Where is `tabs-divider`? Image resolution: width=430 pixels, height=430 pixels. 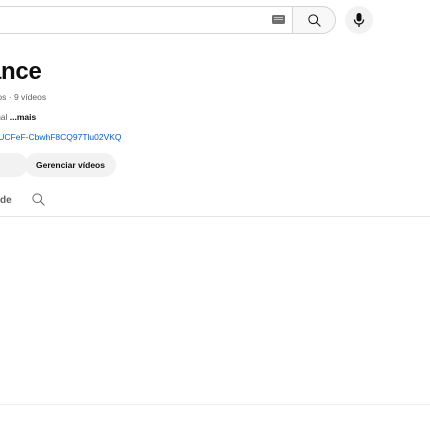 tabs-divider is located at coordinates (215, 216).